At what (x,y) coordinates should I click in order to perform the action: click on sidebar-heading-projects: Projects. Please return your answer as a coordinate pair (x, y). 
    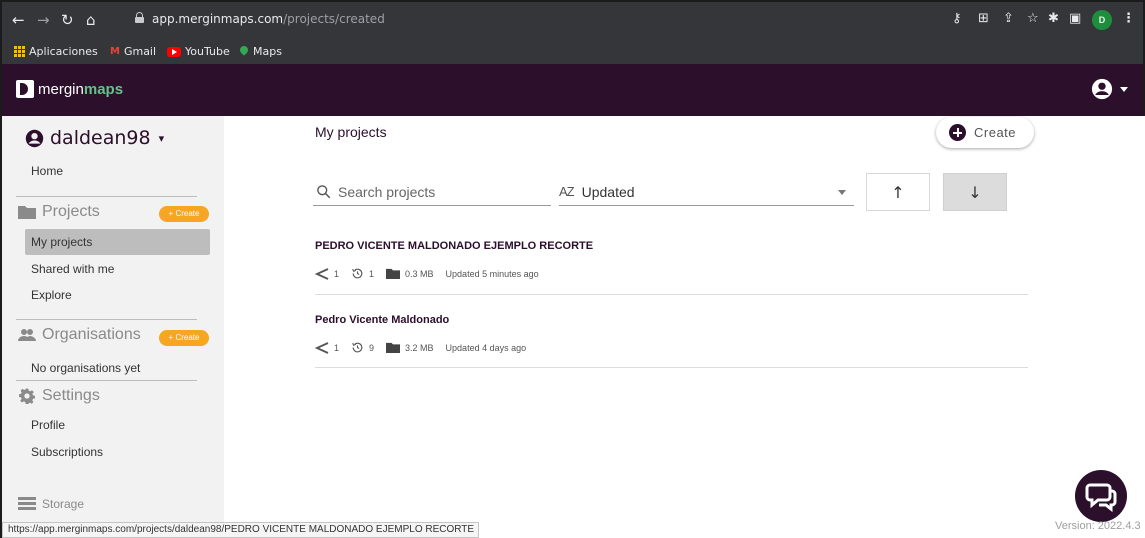
    Looking at the image, I should click on (59, 212).